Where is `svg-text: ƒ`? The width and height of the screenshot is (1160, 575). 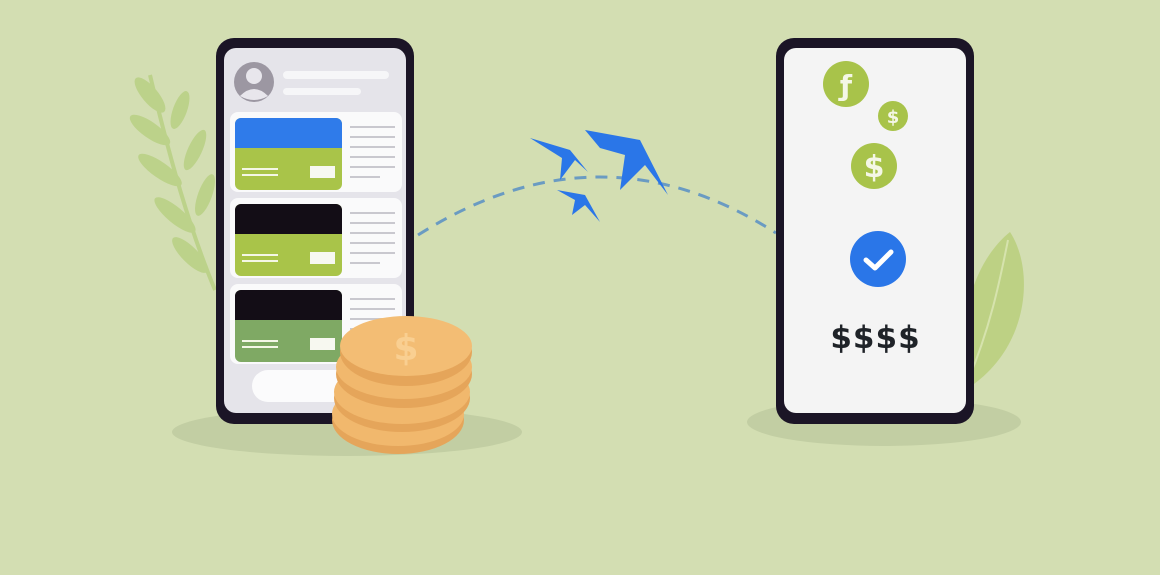
svg-text: ƒ is located at coordinates (845, 85).